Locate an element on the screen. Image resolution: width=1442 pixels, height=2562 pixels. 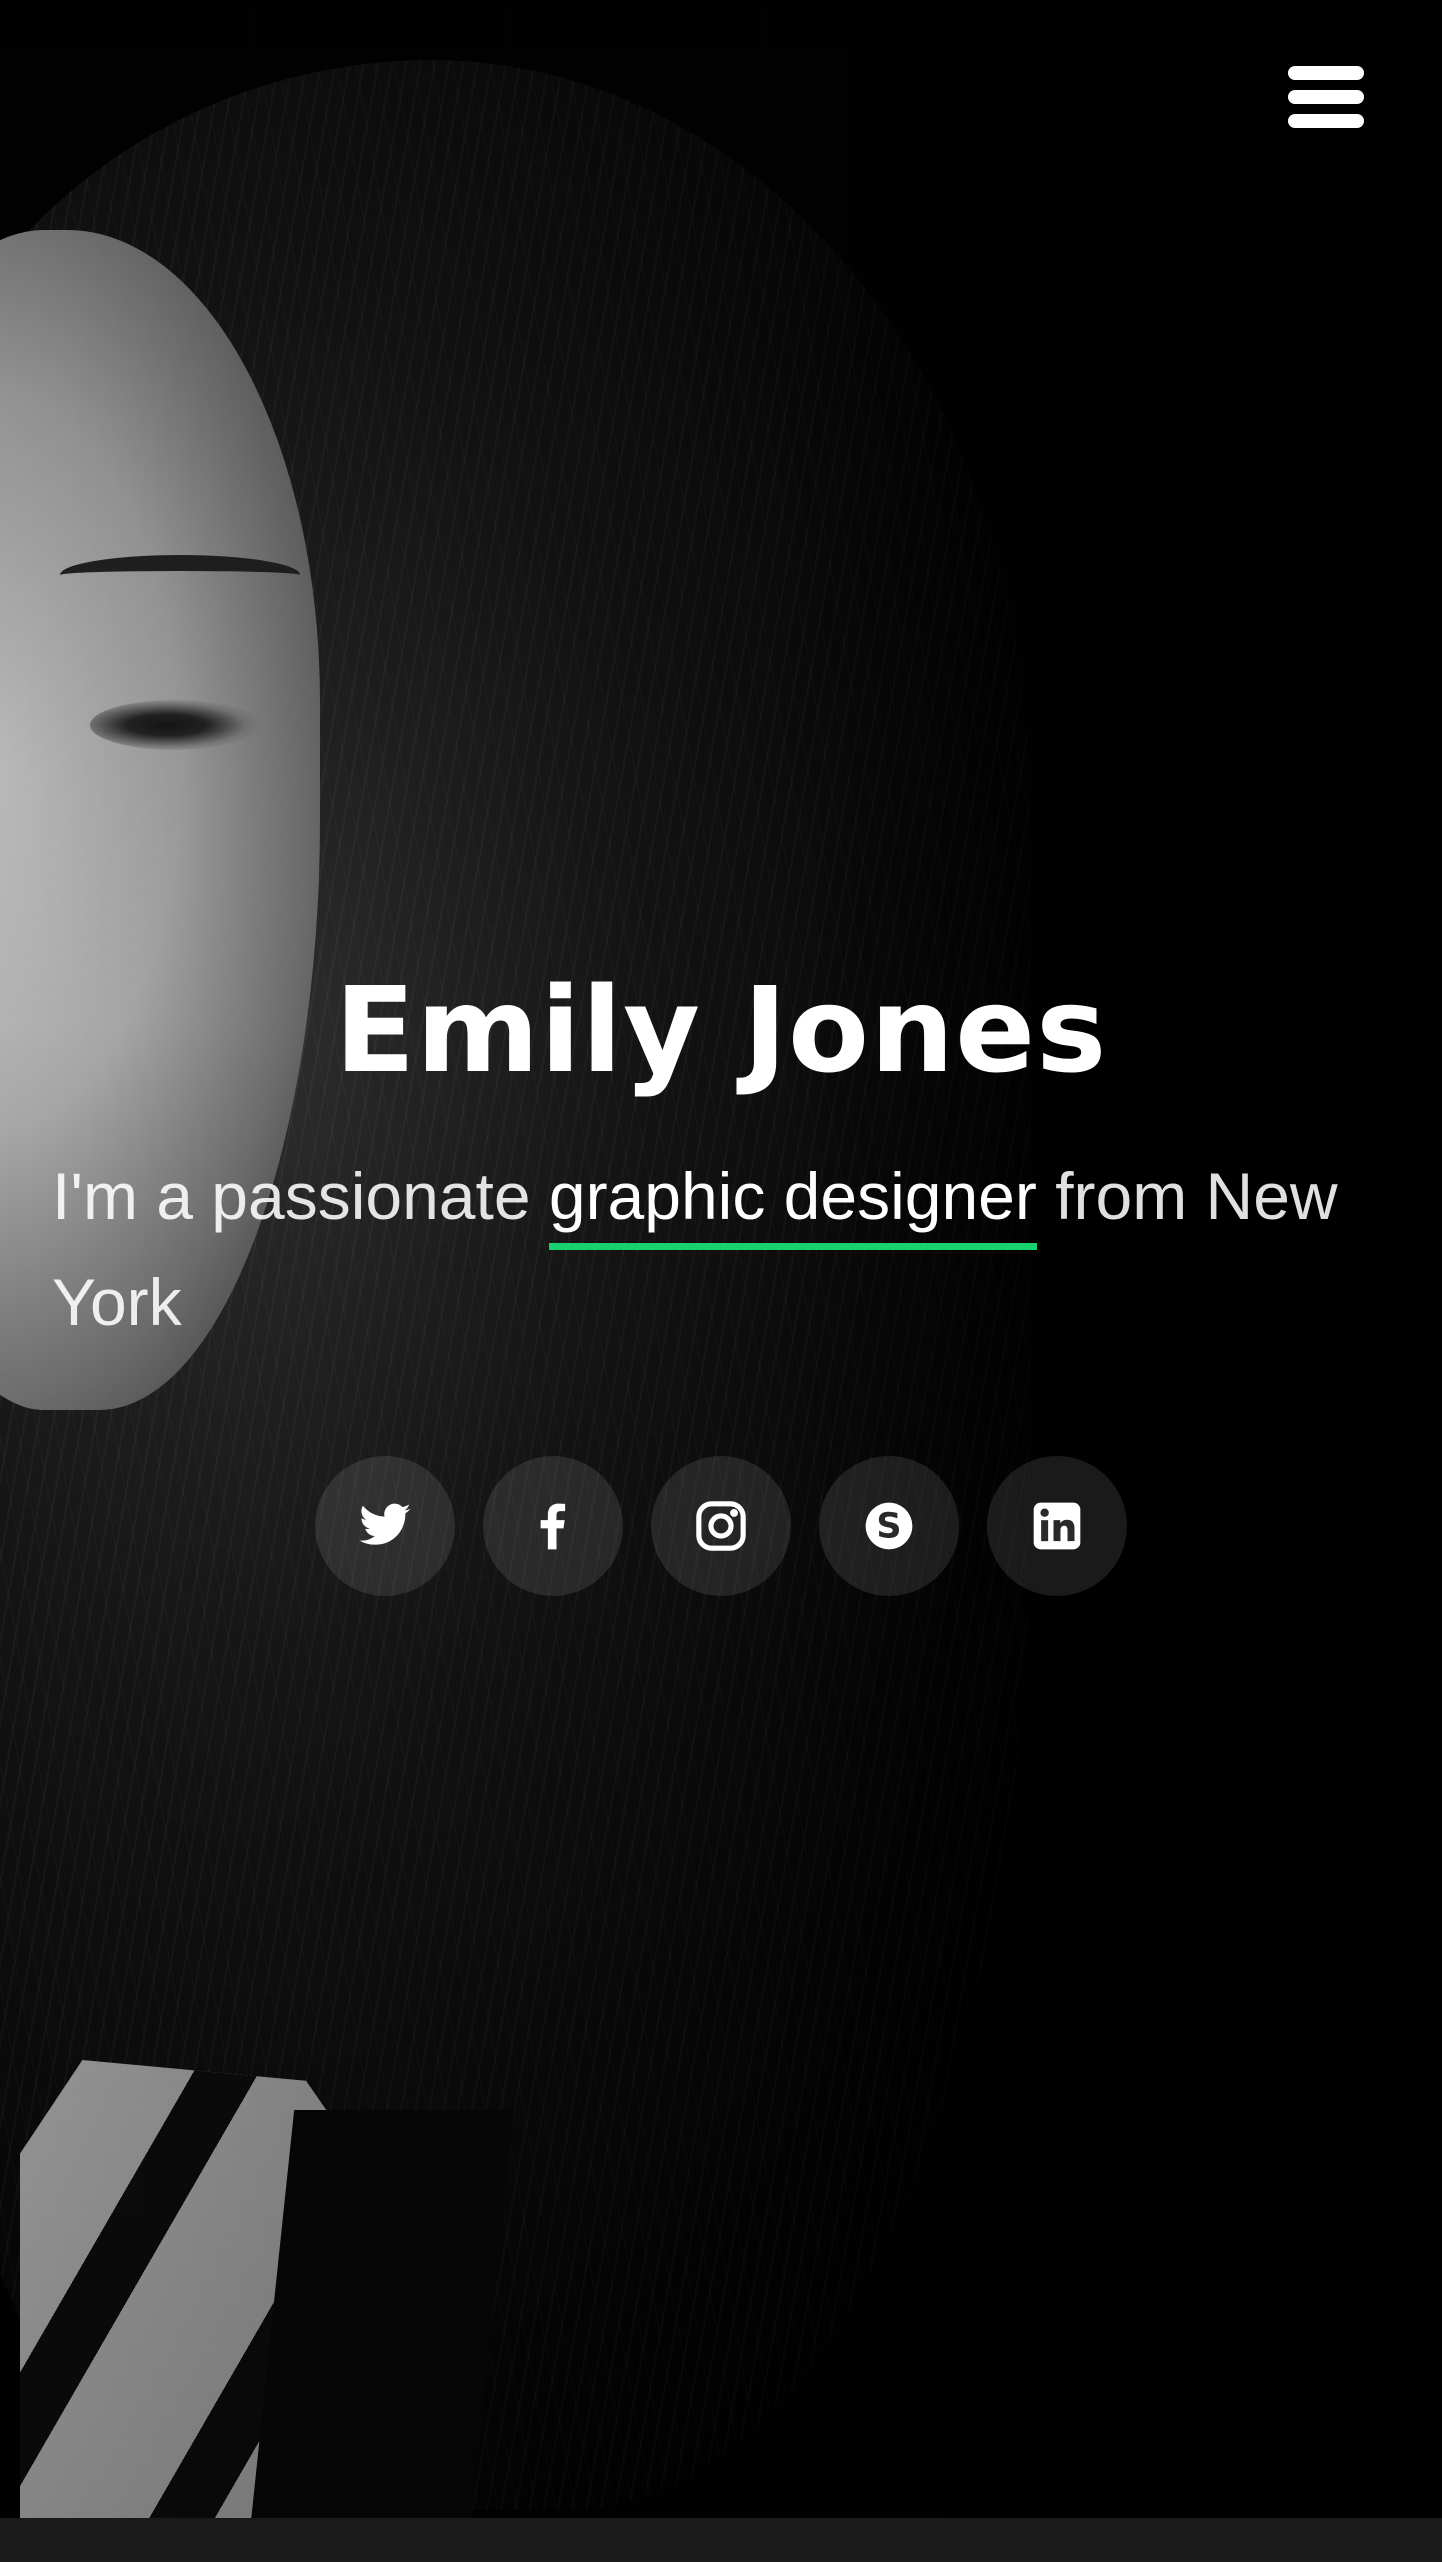
social-links: S is located at coordinates (721, 1526).